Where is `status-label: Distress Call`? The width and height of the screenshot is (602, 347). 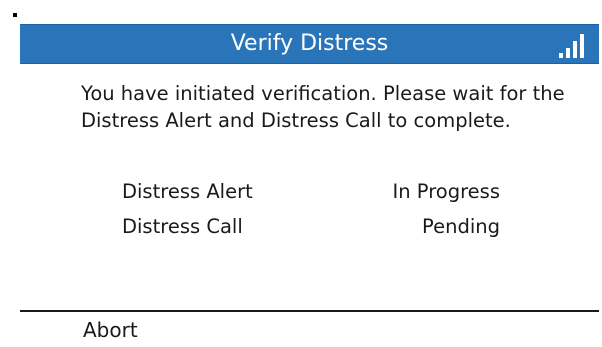
status-label: Distress Call is located at coordinates (182, 226).